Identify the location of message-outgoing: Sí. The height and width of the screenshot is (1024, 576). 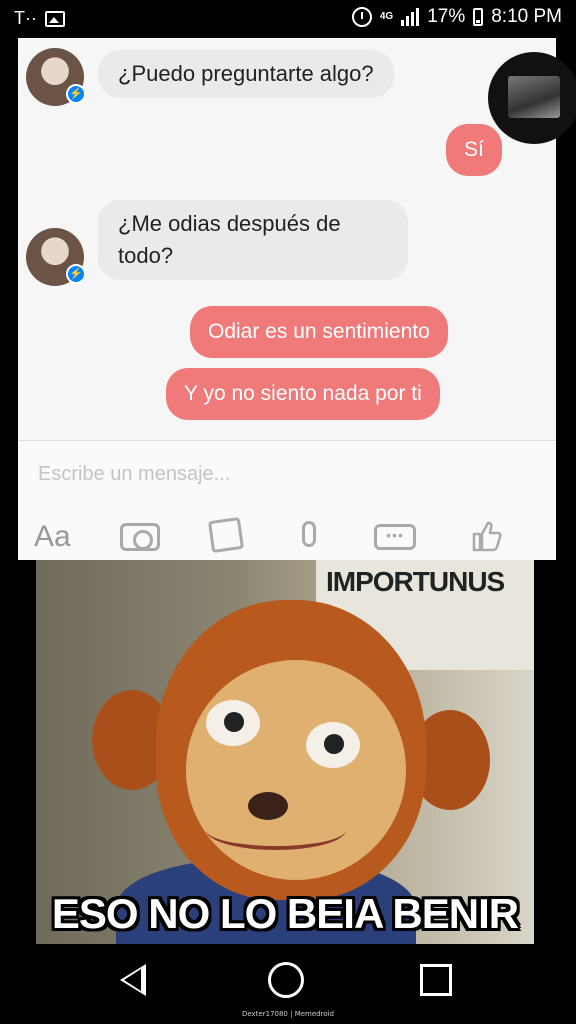
(474, 150).